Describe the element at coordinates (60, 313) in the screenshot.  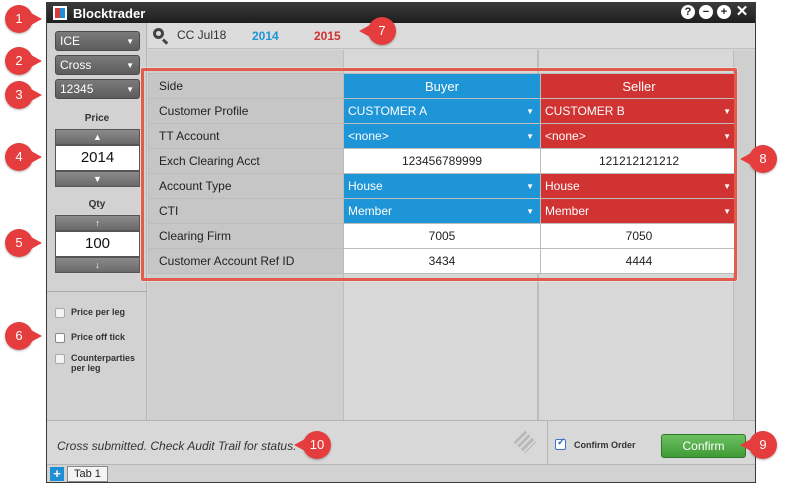
I see `price-per-leg-checkbox` at that location.